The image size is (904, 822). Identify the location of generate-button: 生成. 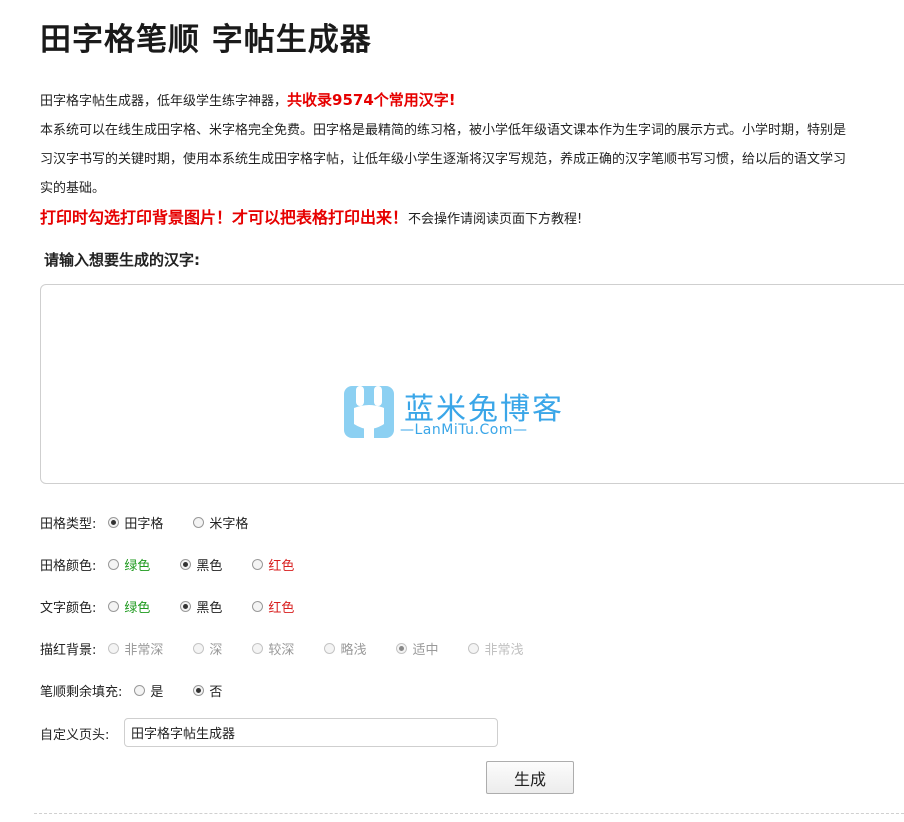
(530, 777).